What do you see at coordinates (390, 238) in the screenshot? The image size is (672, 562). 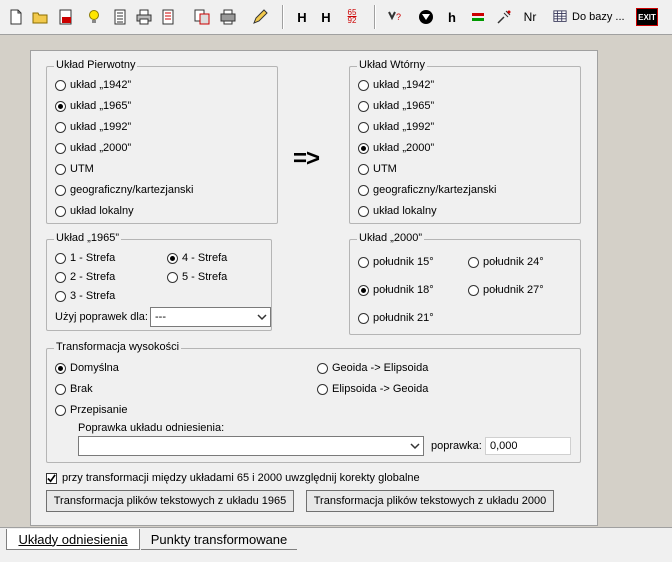 I see `meridian-2000-legend: Układ „2000”` at bounding box center [390, 238].